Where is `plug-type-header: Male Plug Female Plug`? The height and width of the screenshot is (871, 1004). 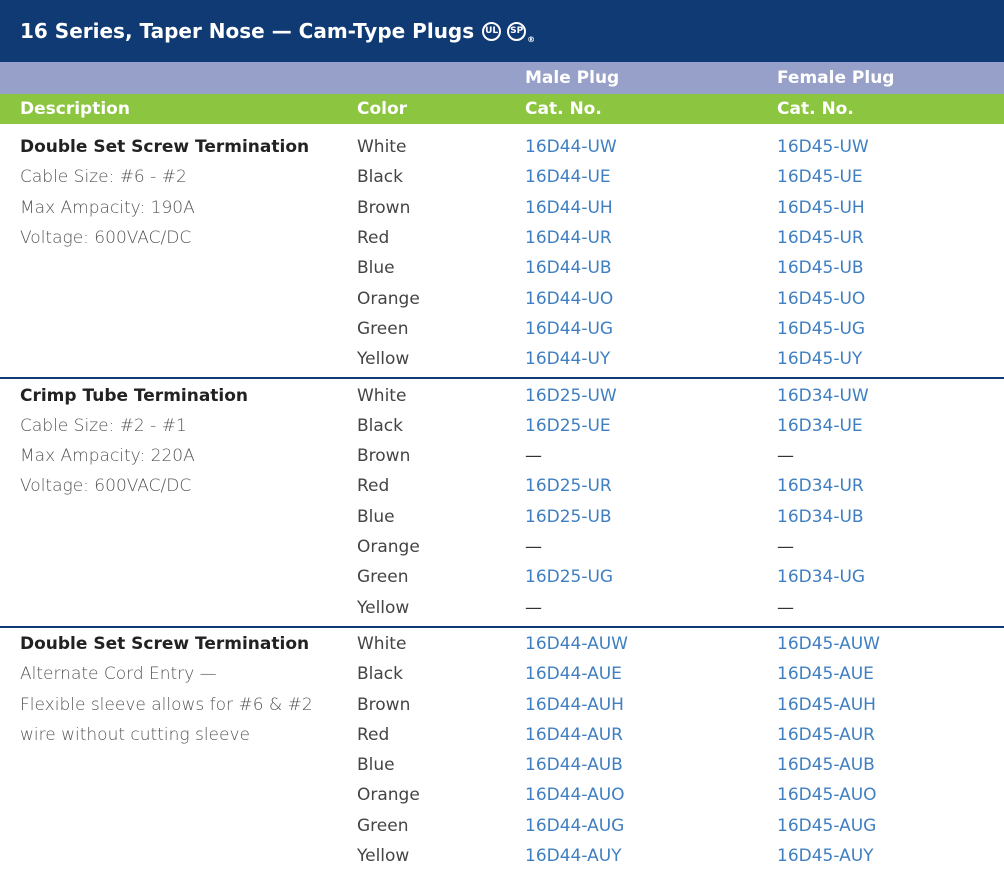
plug-type-header: Male Plug Female Plug is located at coordinates (502, 78).